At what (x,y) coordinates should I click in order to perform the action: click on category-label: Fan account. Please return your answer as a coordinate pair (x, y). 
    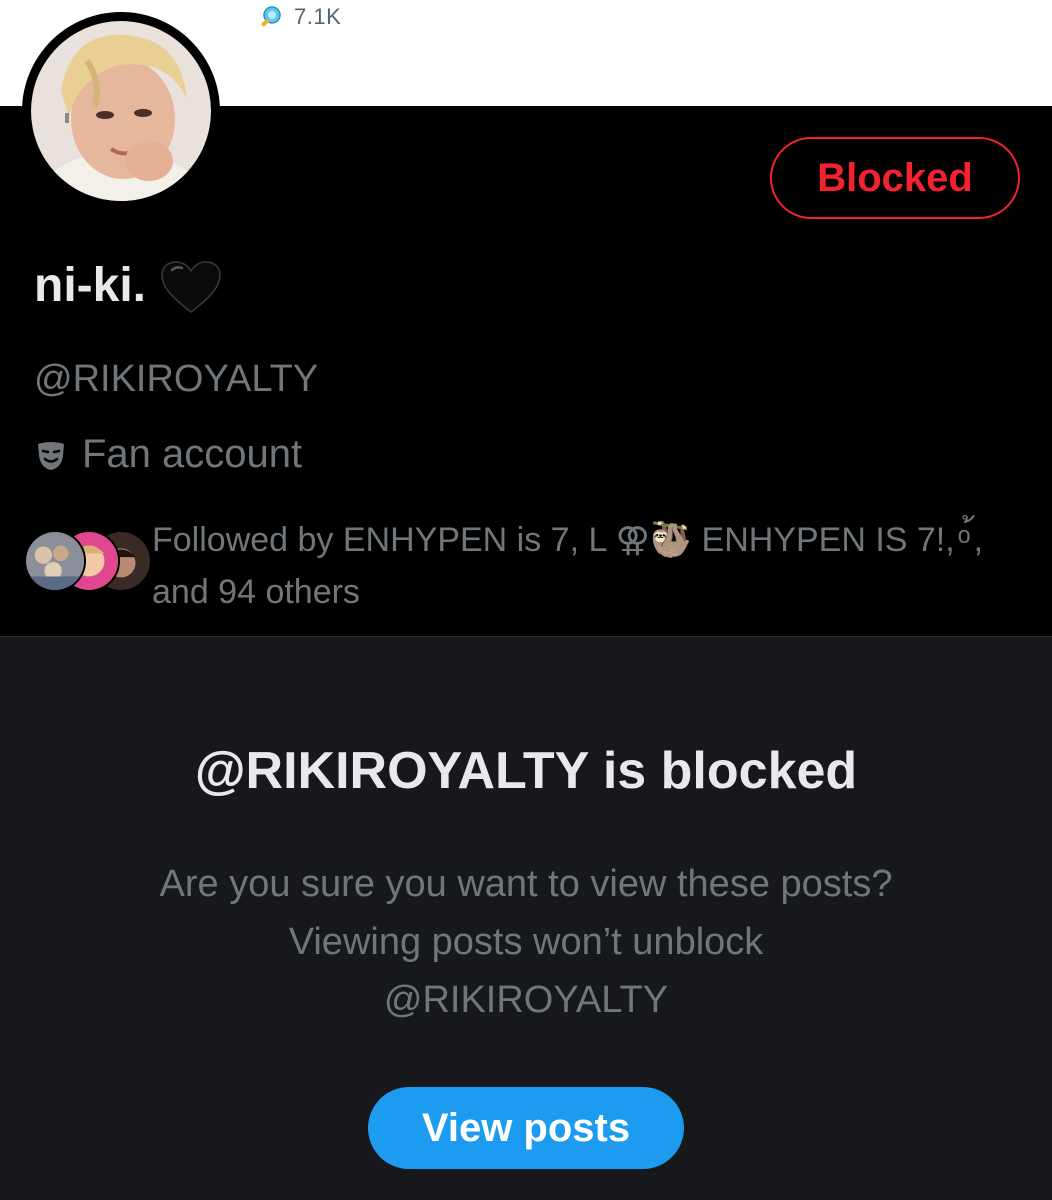
    Looking at the image, I should click on (192, 454).